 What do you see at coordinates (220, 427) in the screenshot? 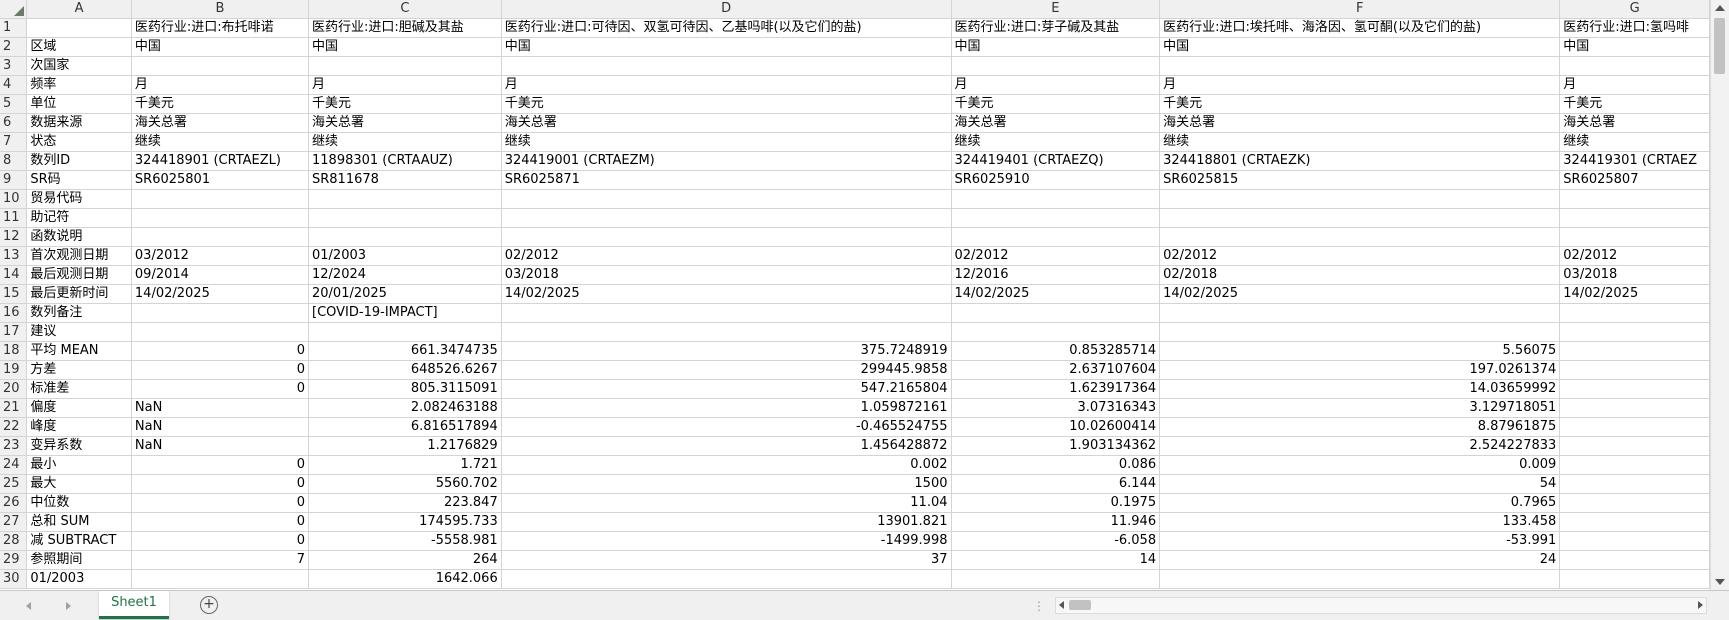
I see `cell-b22: NaN` at bounding box center [220, 427].